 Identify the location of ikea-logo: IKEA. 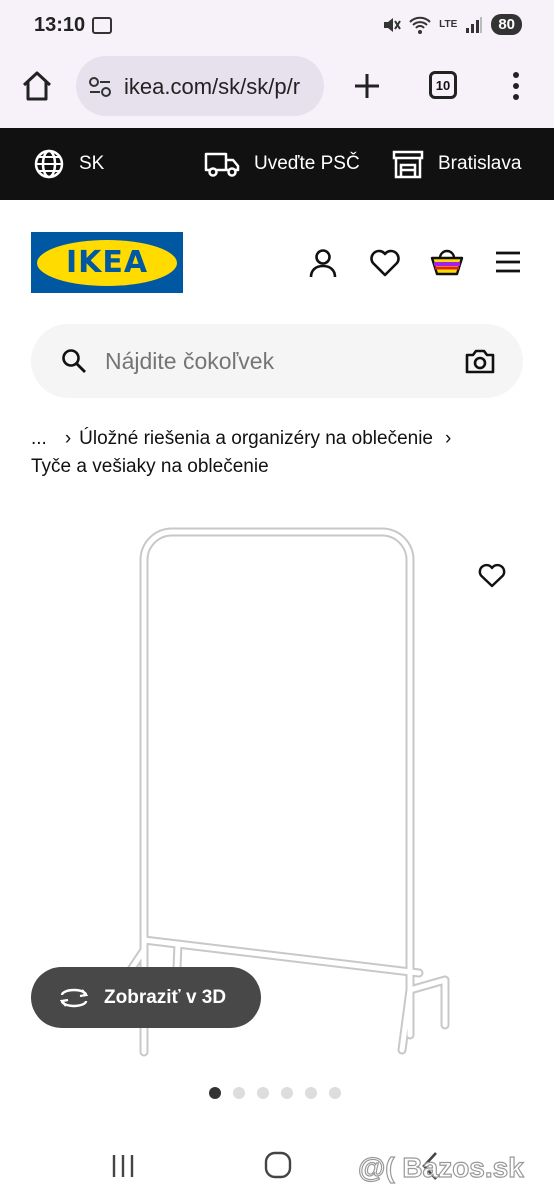
(107, 262).